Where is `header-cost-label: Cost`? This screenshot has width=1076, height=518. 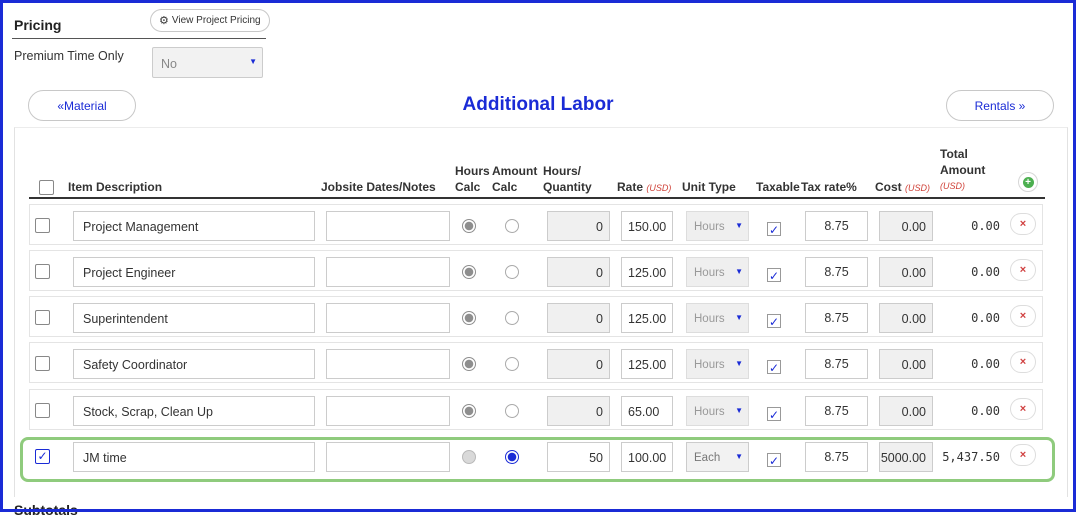 header-cost-label: Cost is located at coordinates (888, 187).